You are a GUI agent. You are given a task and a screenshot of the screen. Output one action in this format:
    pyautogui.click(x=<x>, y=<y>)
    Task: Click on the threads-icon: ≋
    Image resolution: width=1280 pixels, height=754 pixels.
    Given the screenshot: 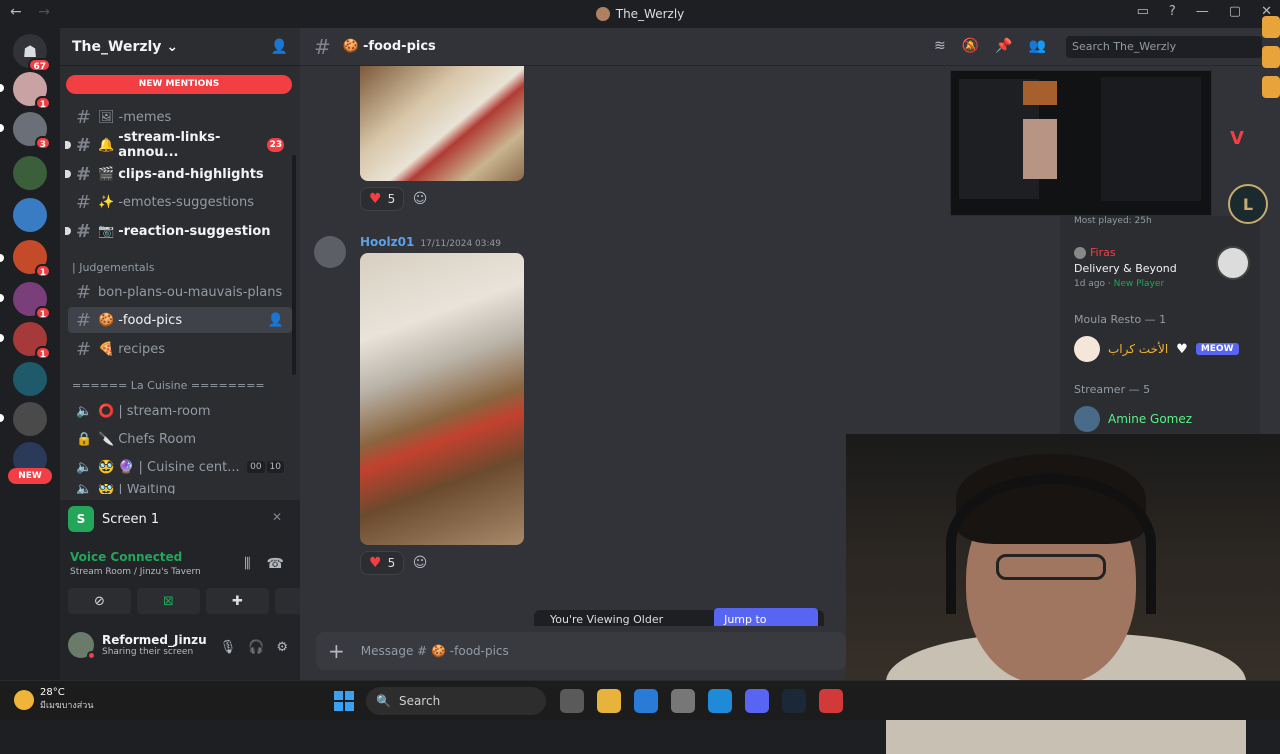 What is the action you would take?
    pyautogui.click(x=940, y=46)
    